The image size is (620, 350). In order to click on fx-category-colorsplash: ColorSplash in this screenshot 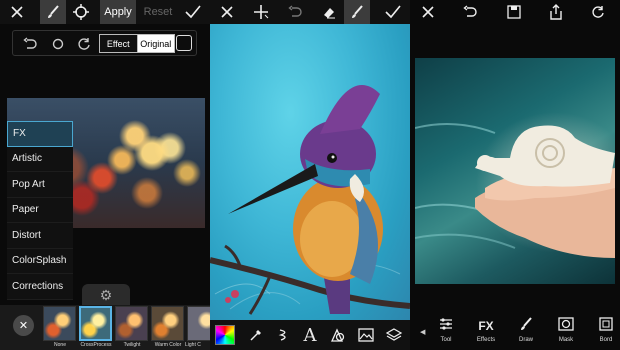, I will do `click(40, 261)`.